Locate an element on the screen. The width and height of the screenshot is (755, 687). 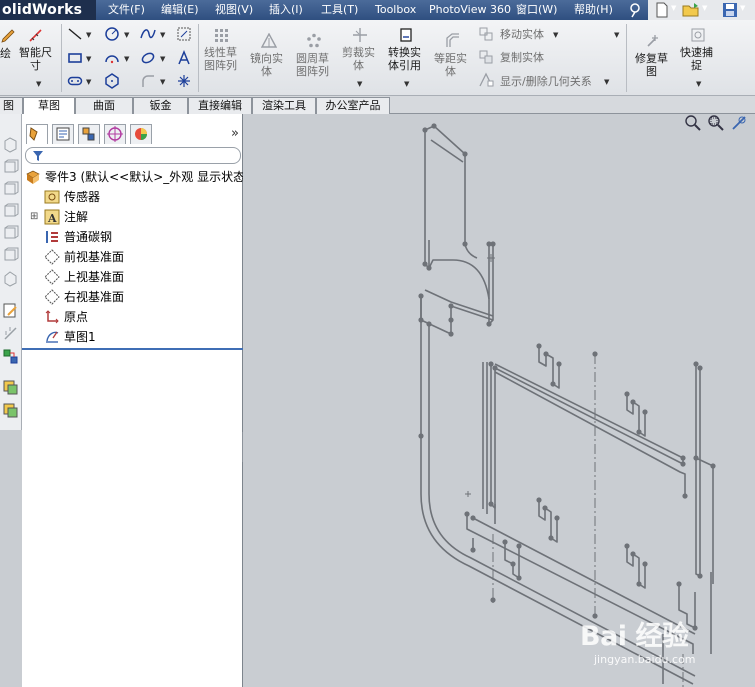
pin-icon is located at coordinates (635, 10).